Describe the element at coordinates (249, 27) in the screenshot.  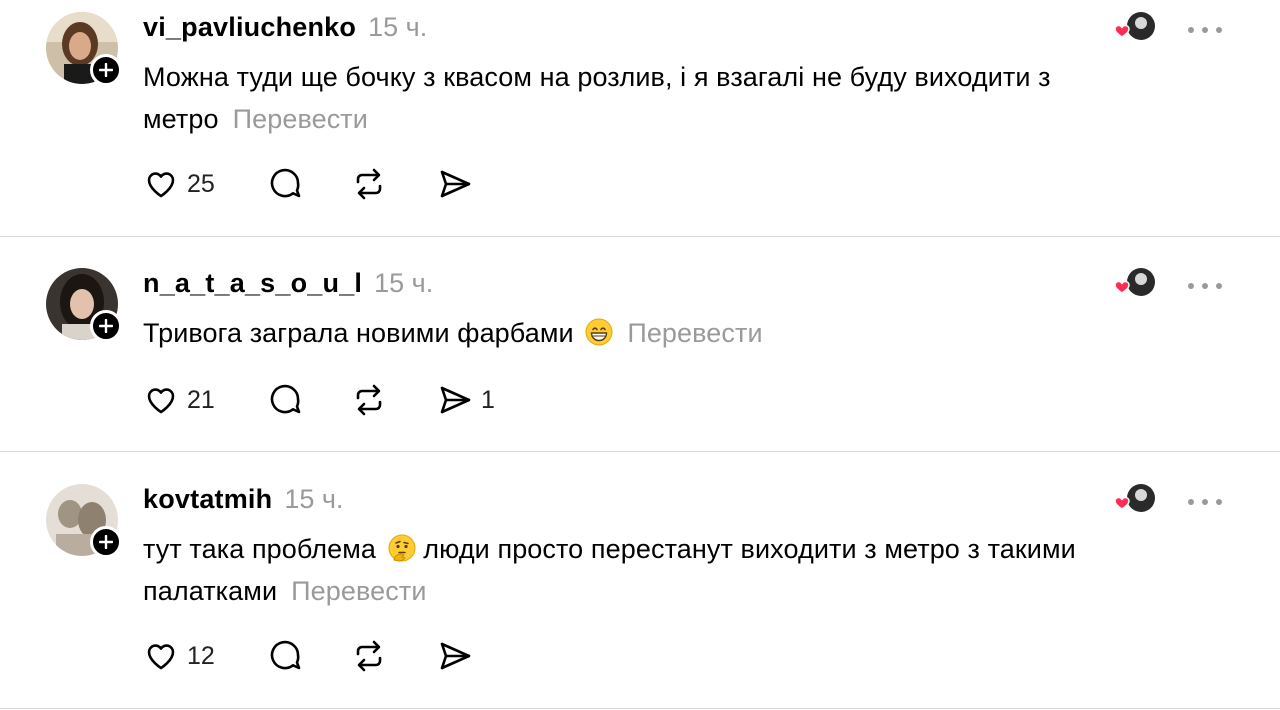
I see `username: vi_pavliuchenko` at that location.